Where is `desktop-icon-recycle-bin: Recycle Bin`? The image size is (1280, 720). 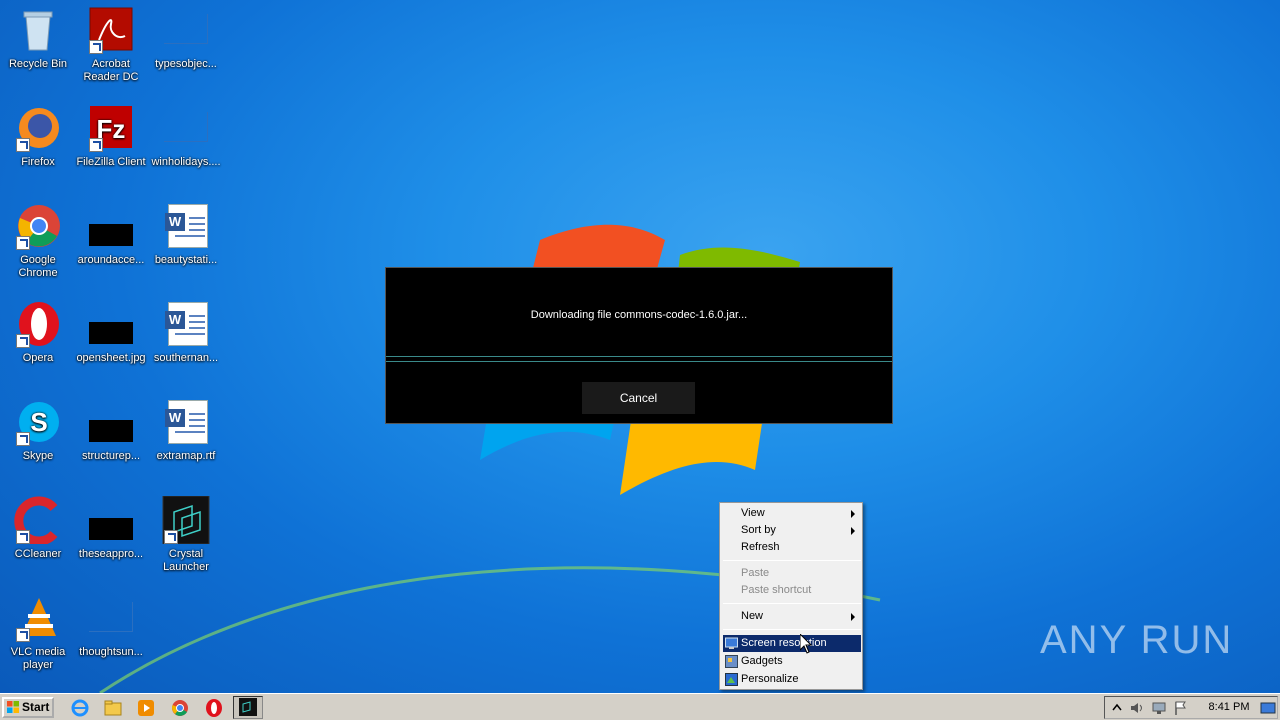 desktop-icon-recycle-bin: Recycle Bin is located at coordinates (38, 51).